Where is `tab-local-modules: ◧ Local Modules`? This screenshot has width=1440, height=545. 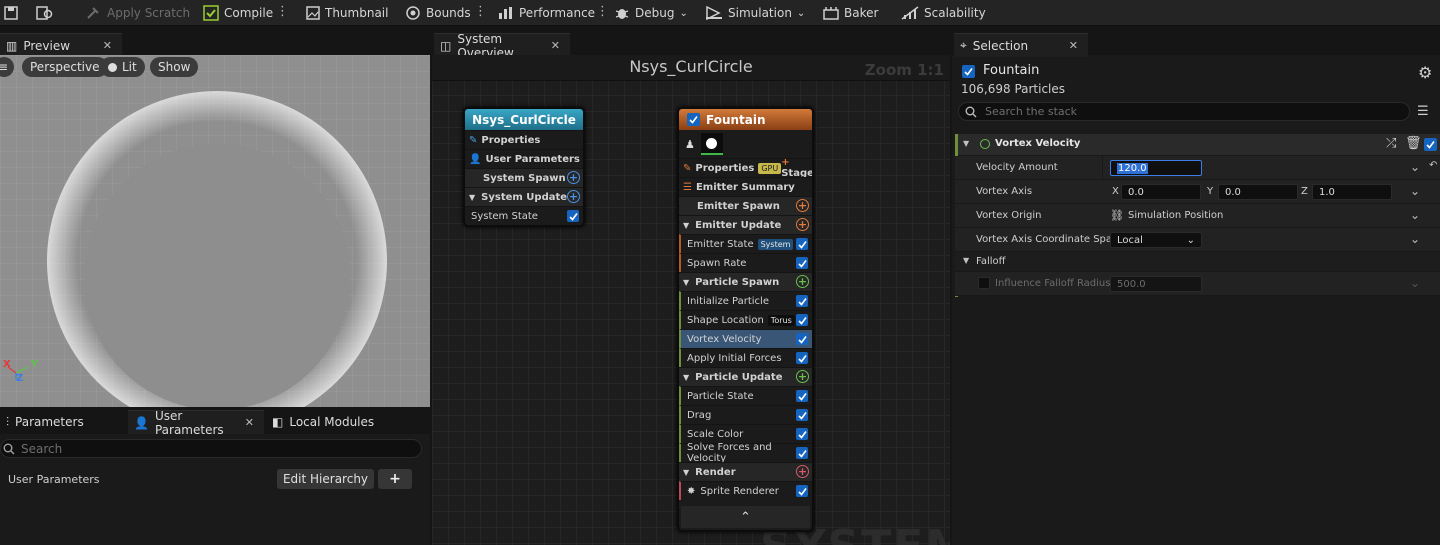 tab-local-modules: ◧ Local Modules is located at coordinates (326, 422).